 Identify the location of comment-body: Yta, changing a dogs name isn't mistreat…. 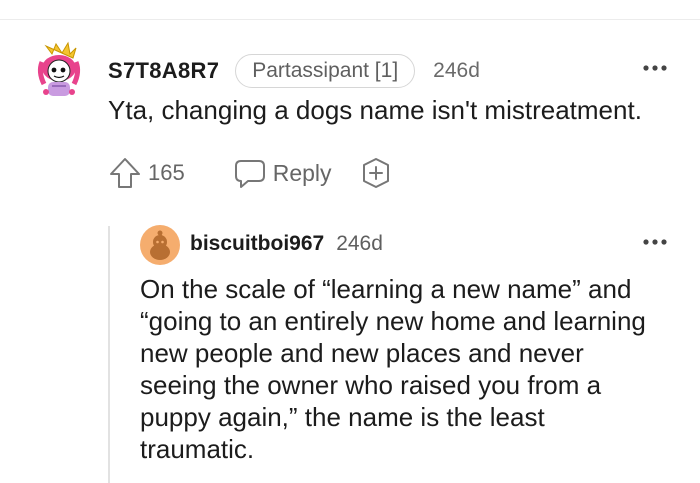
(375, 110).